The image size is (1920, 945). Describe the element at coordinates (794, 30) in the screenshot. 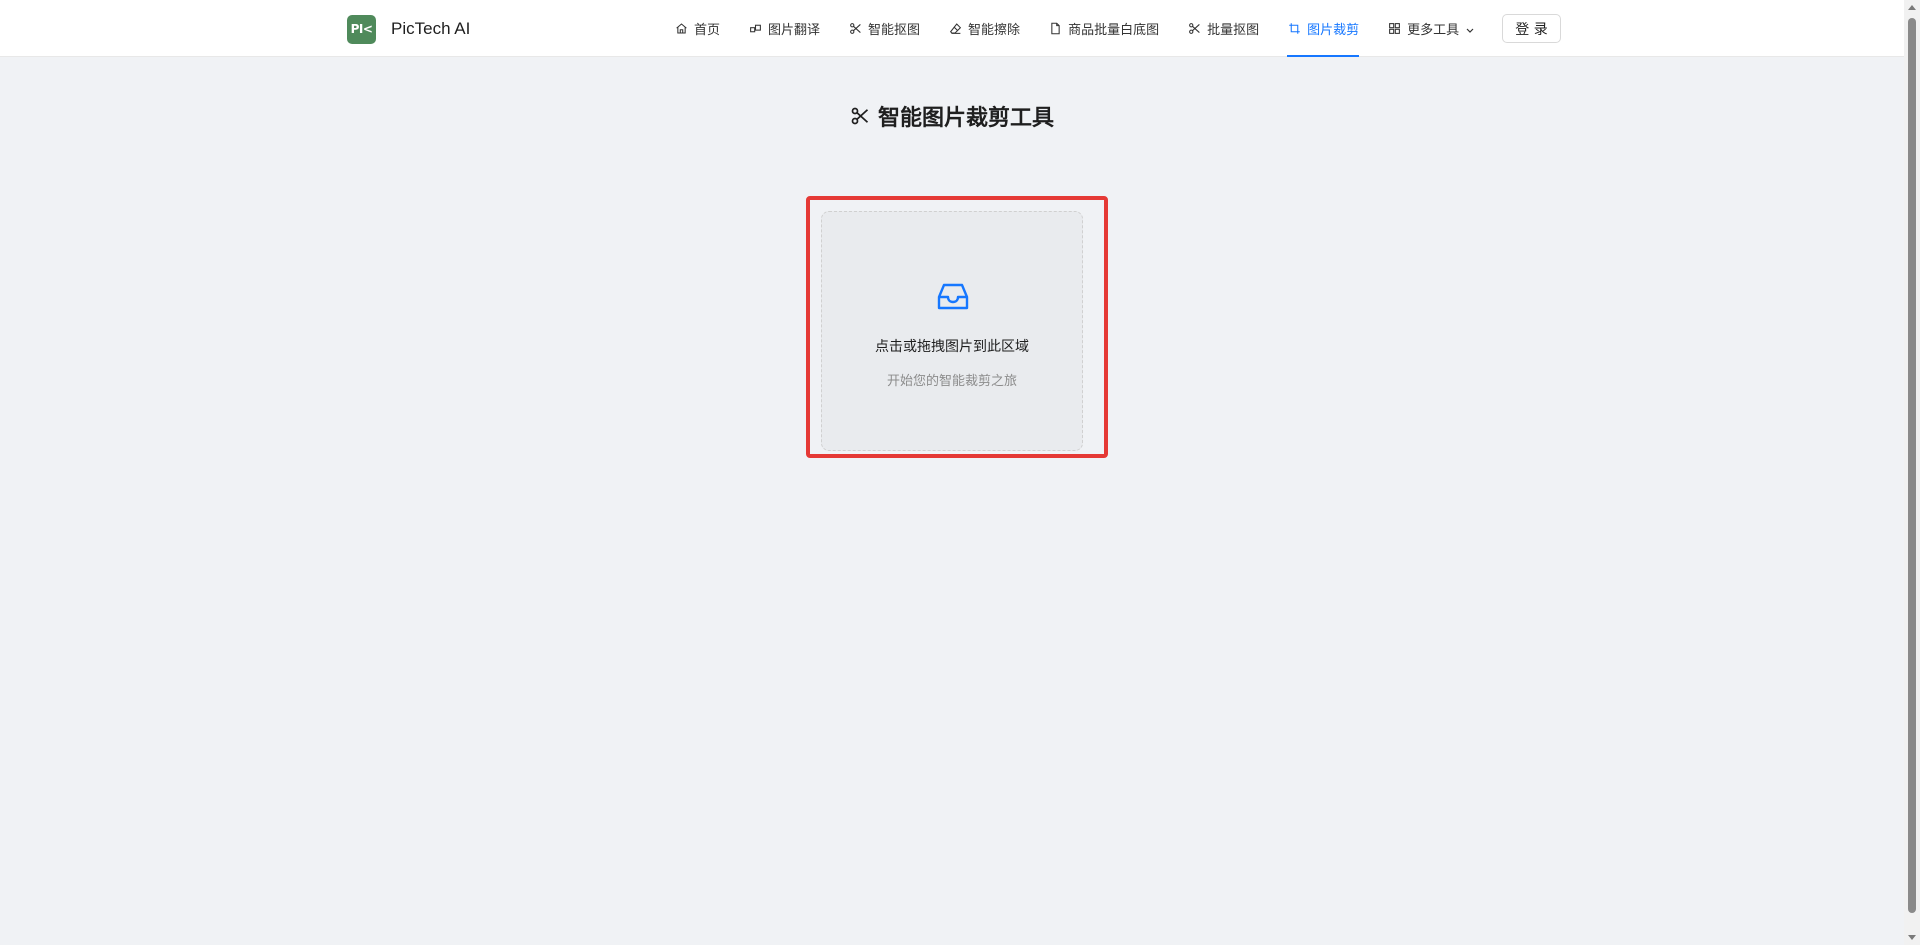

I see `nav-label: 图片翻译` at that location.